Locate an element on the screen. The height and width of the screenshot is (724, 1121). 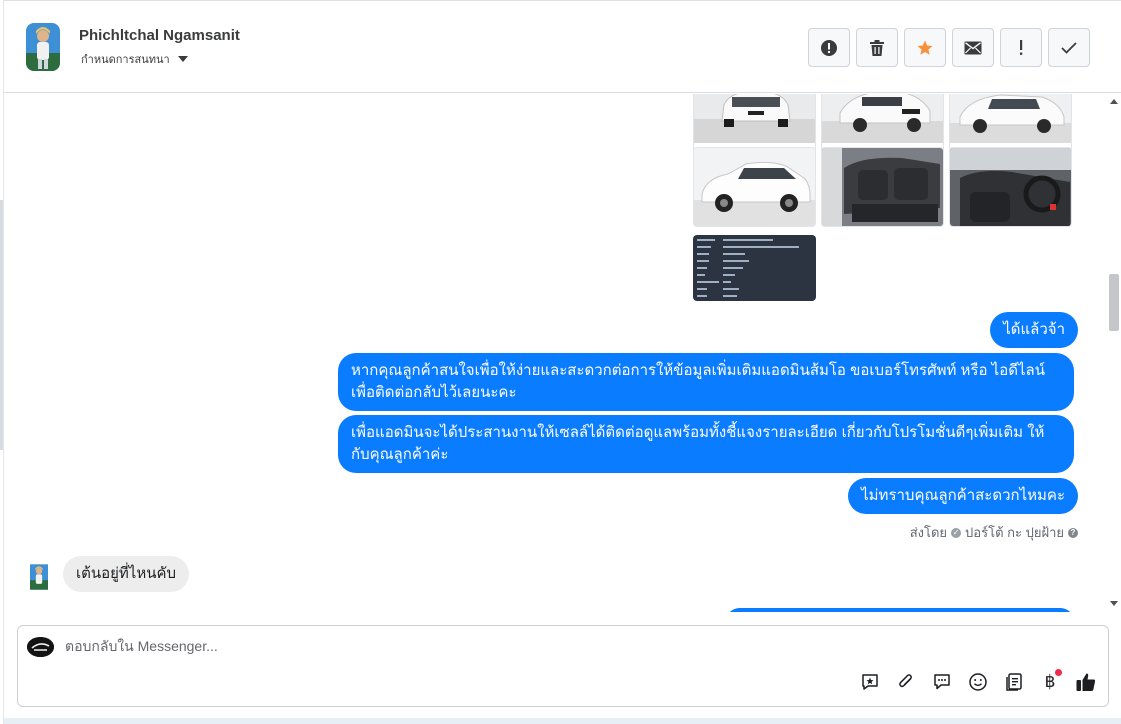
attach-button is located at coordinates (906, 682).